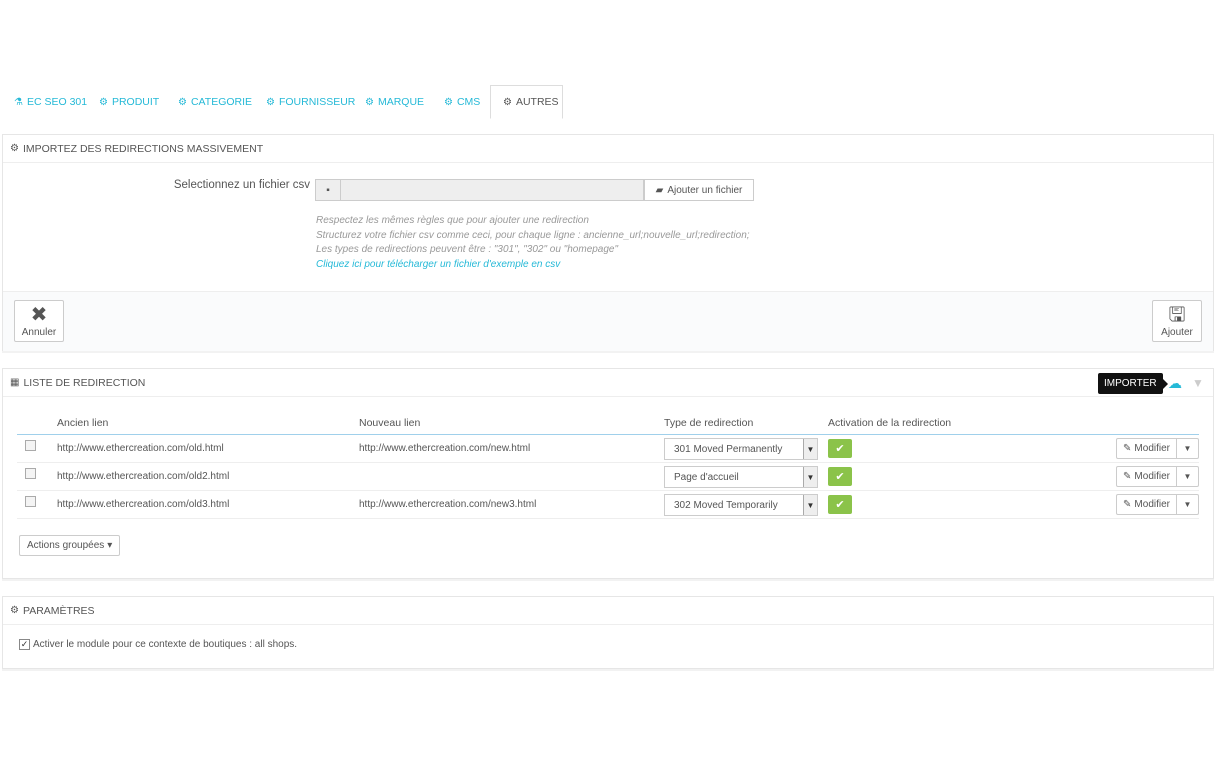  Describe the element at coordinates (728, 449) in the screenshot. I see `redirect-type-value: 301 Moved Permanently` at that location.